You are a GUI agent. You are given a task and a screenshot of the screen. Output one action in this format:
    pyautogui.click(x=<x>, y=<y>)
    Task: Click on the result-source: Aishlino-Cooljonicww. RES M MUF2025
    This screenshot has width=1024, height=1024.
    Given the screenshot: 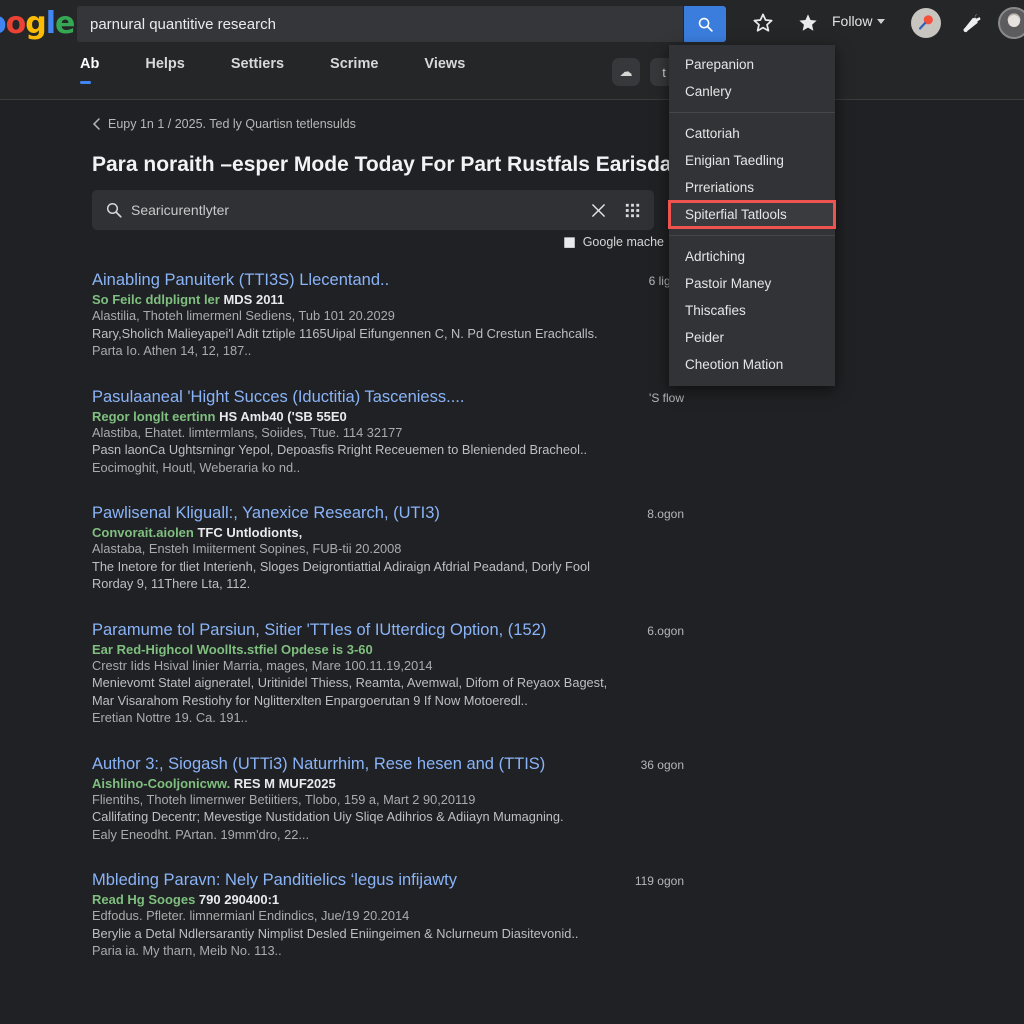 What is the action you would take?
    pyautogui.click(x=522, y=783)
    